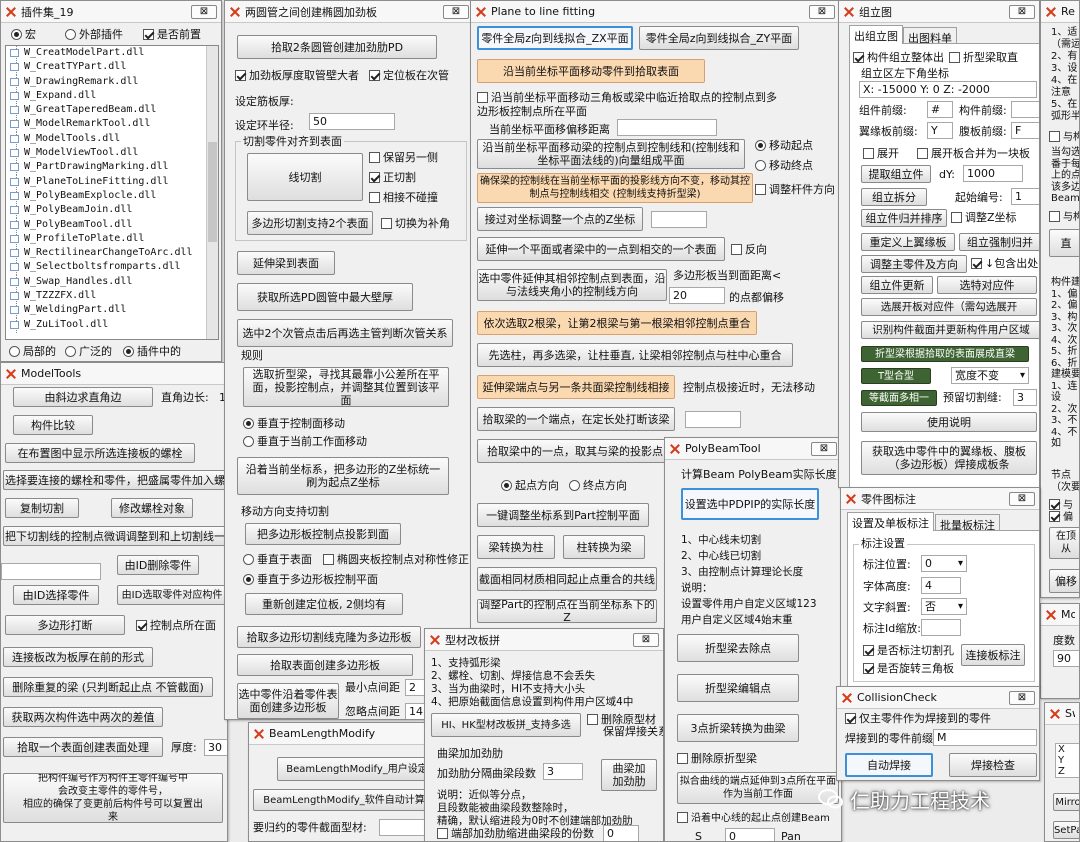 This screenshot has width=1080, height=842. I want to click on beam-length-auto-button: BeamLengthModify_软件自动计算, so click(343, 800).